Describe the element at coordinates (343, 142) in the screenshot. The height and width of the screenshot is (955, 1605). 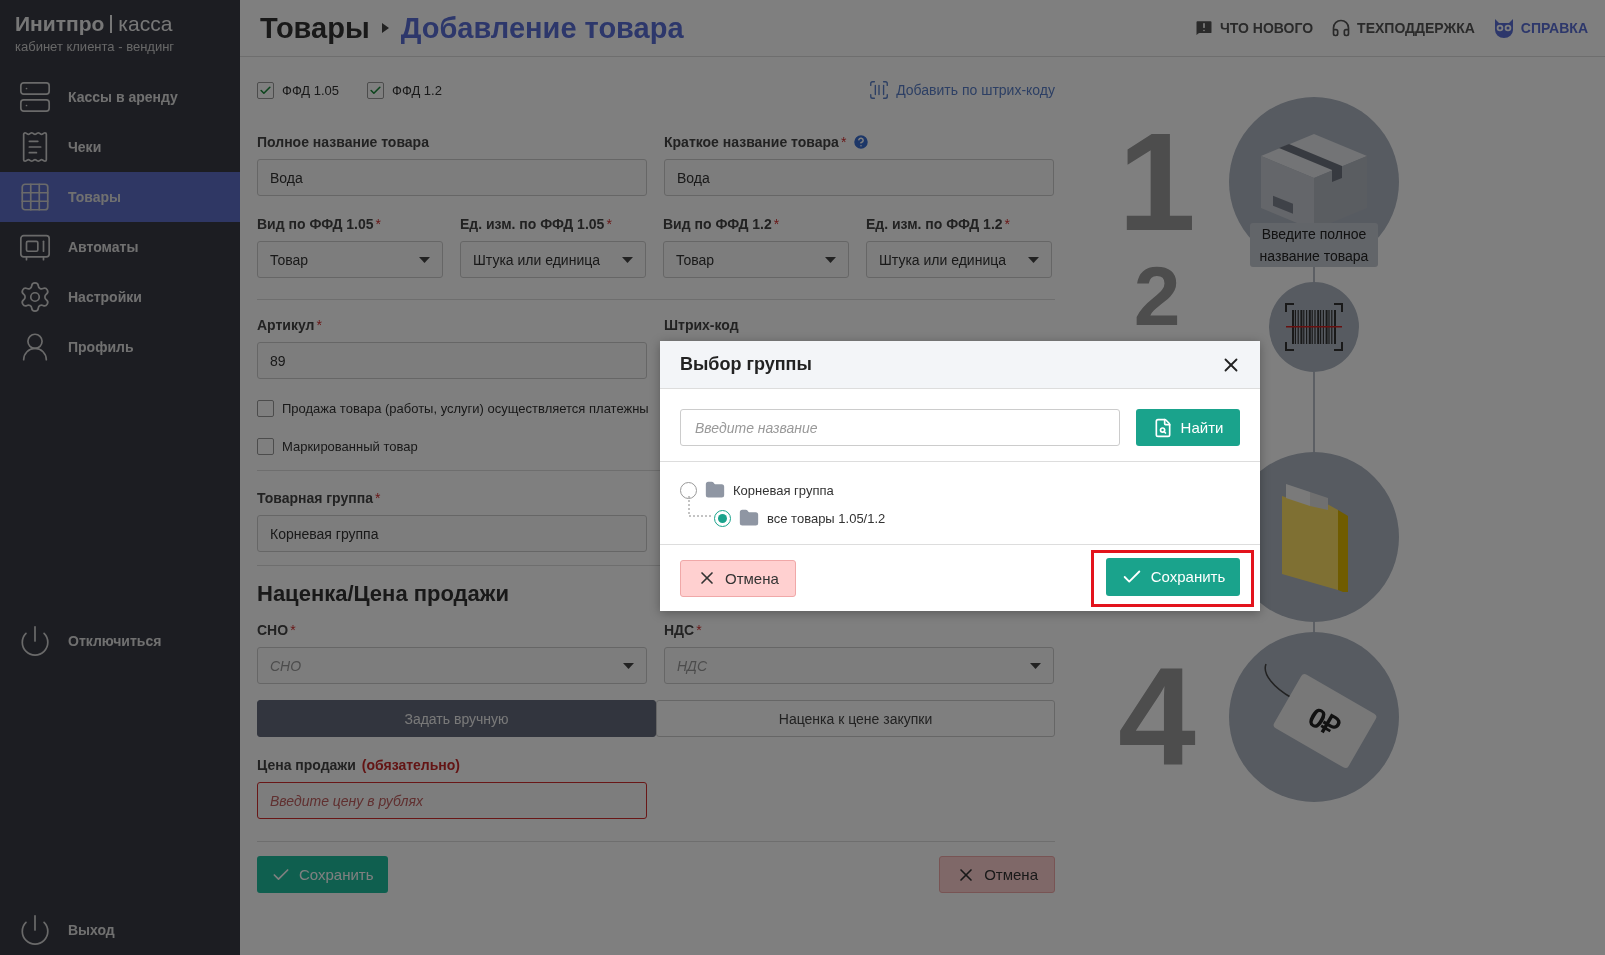
I see `field-label: Полное название товара` at that location.